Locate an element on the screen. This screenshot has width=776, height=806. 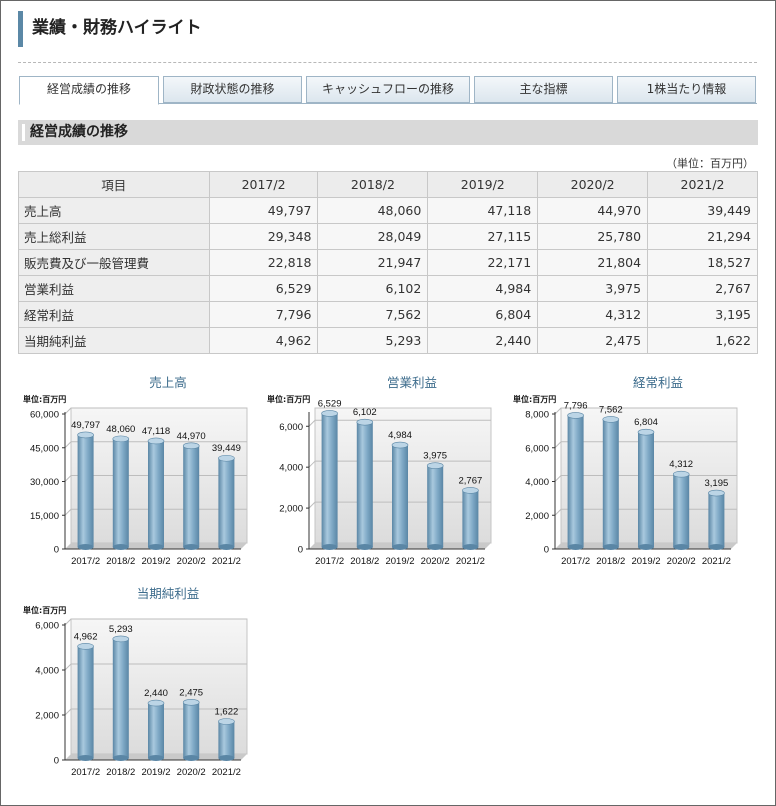
tab-cash-flow: キャッシュフローの推移 is located at coordinates (388, 89).